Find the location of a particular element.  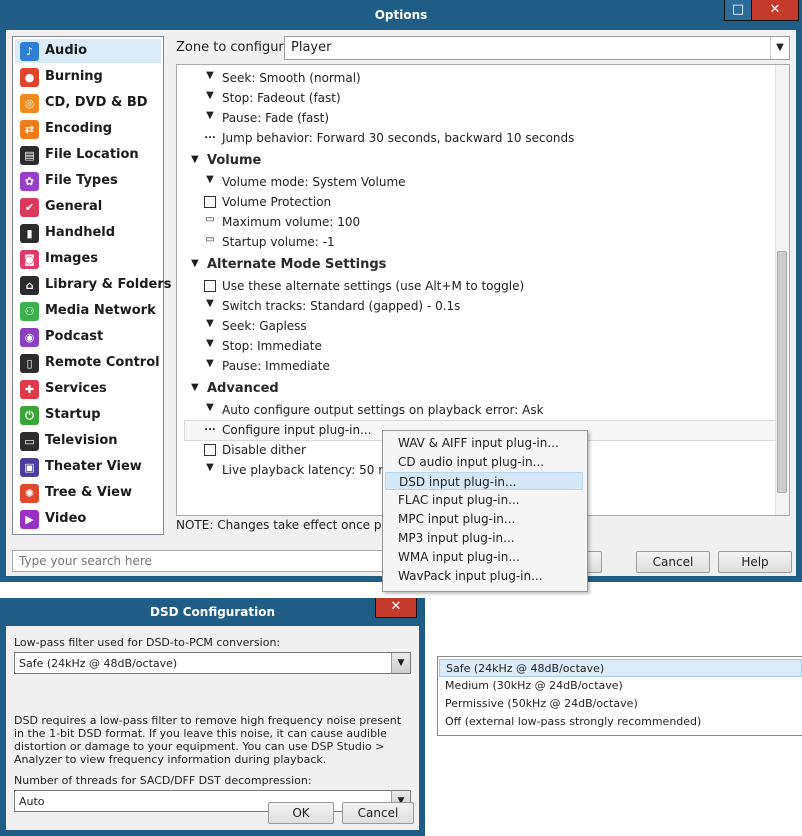

category-item: ◙ Images is located at coordinates (88, 259).